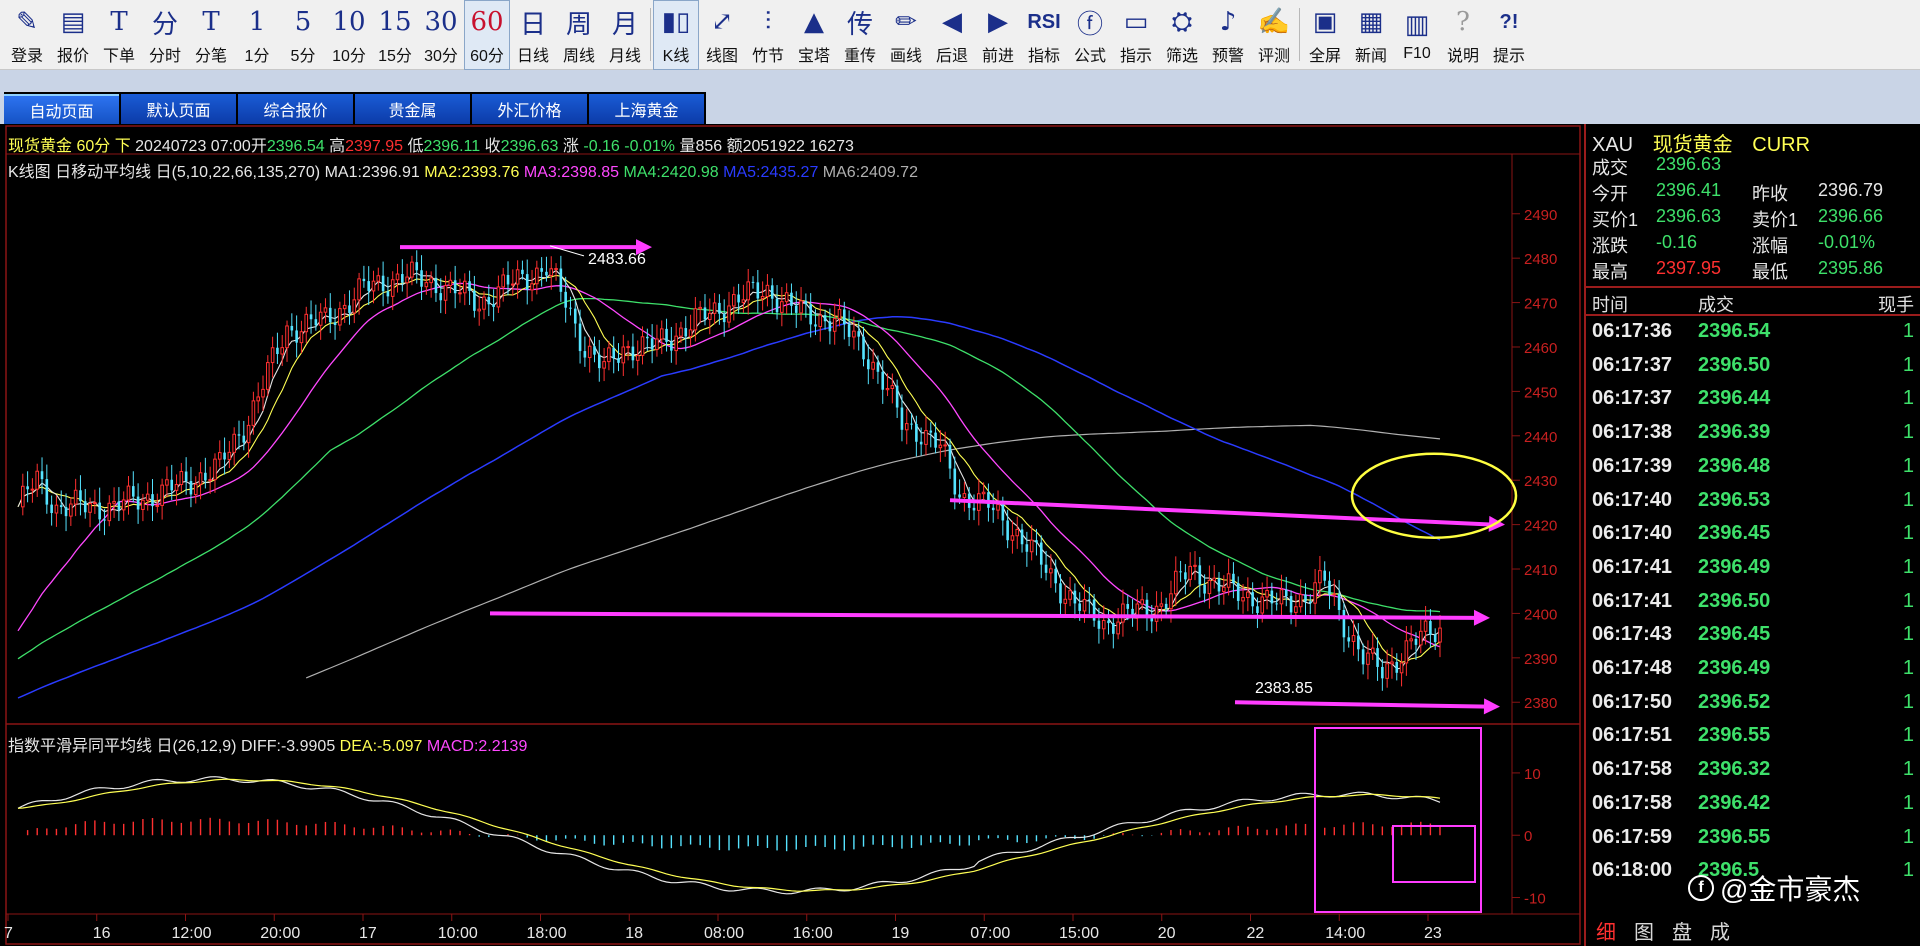  Describe the element at coordinates (303, 56) in the screenshot. I see `toolbar-button-label: 5分` at that location.